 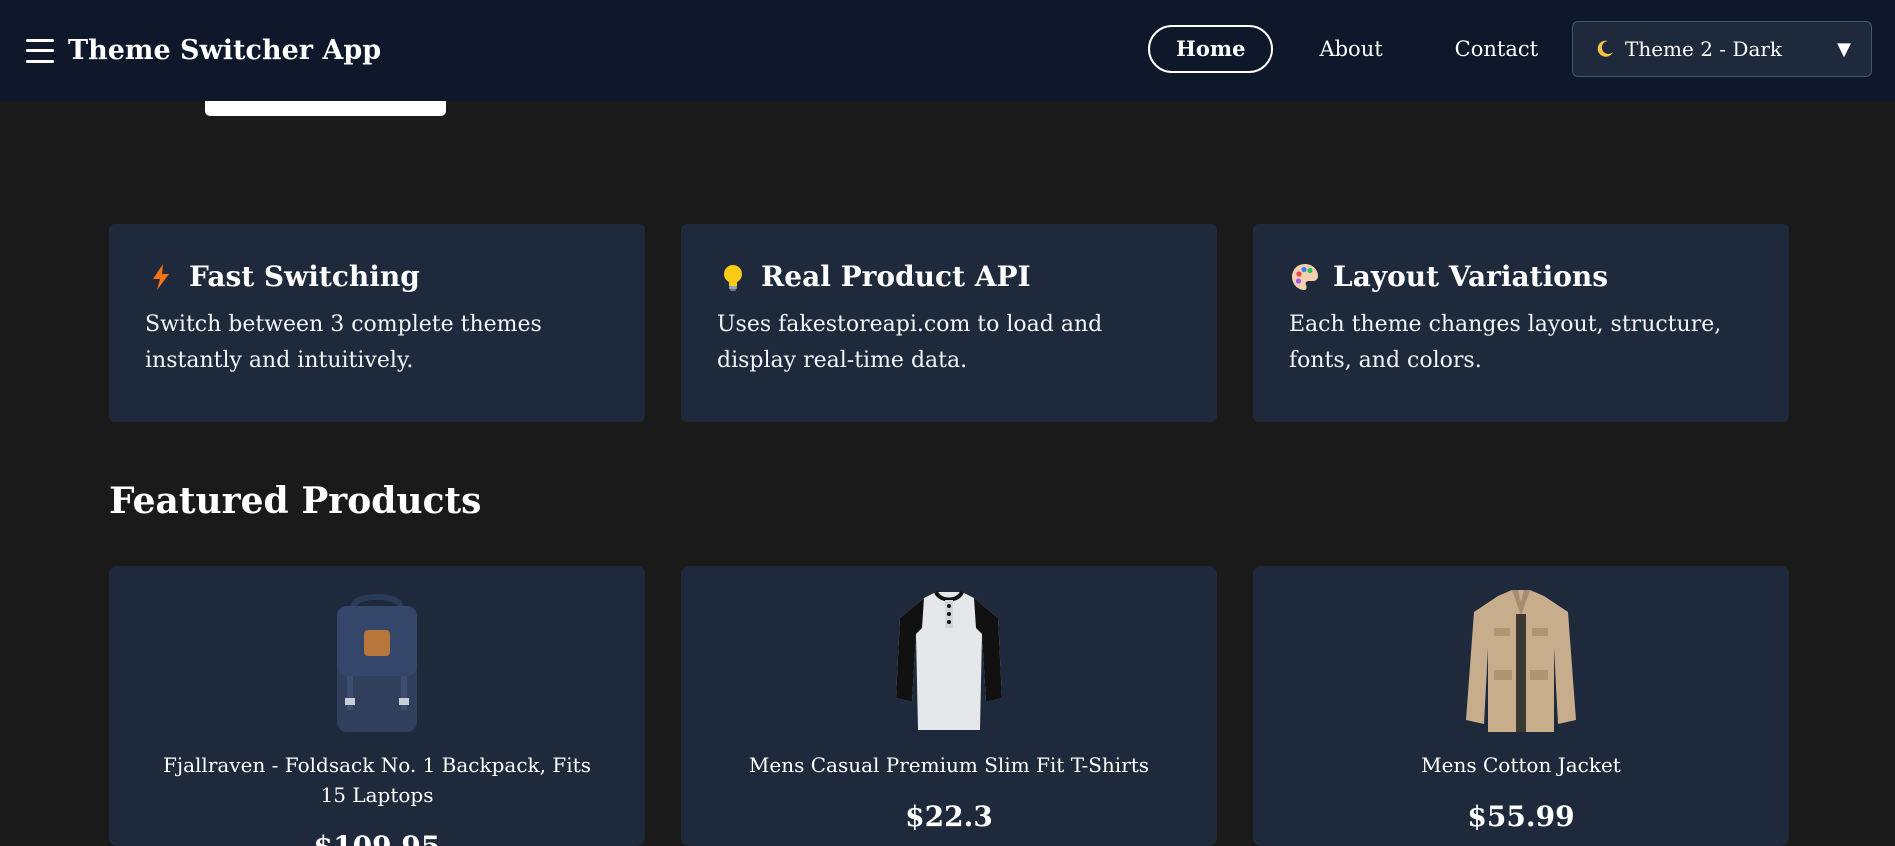 I want to click on backpack-image, so click(x=377, y=663).